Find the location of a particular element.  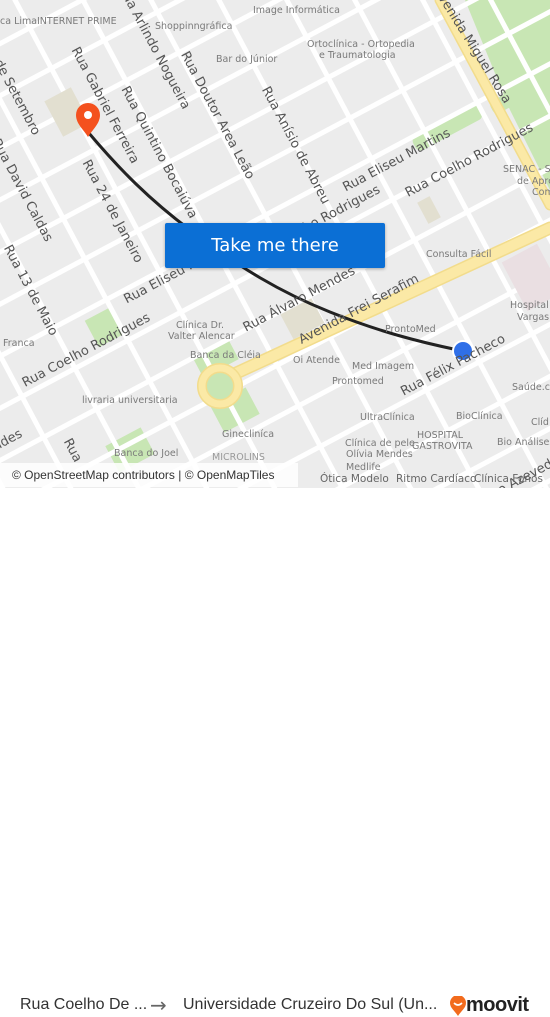

poi-label: Med Imagem is located at coordinates (383, 366).